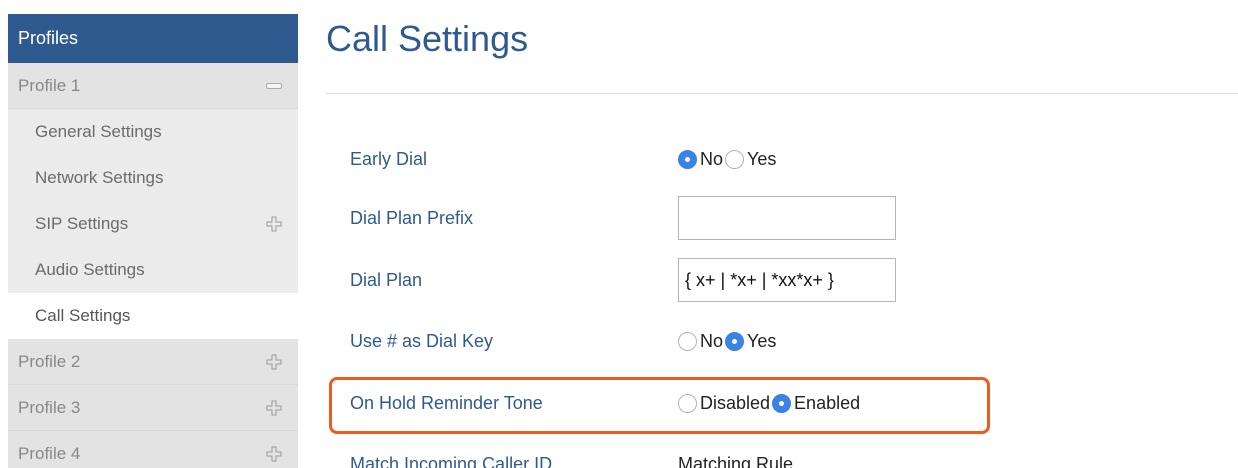  Describe the element at coordinates (153, 224) in the screenshot. I see `sidebar-item-sip-settings: SIP Settings` at that location.